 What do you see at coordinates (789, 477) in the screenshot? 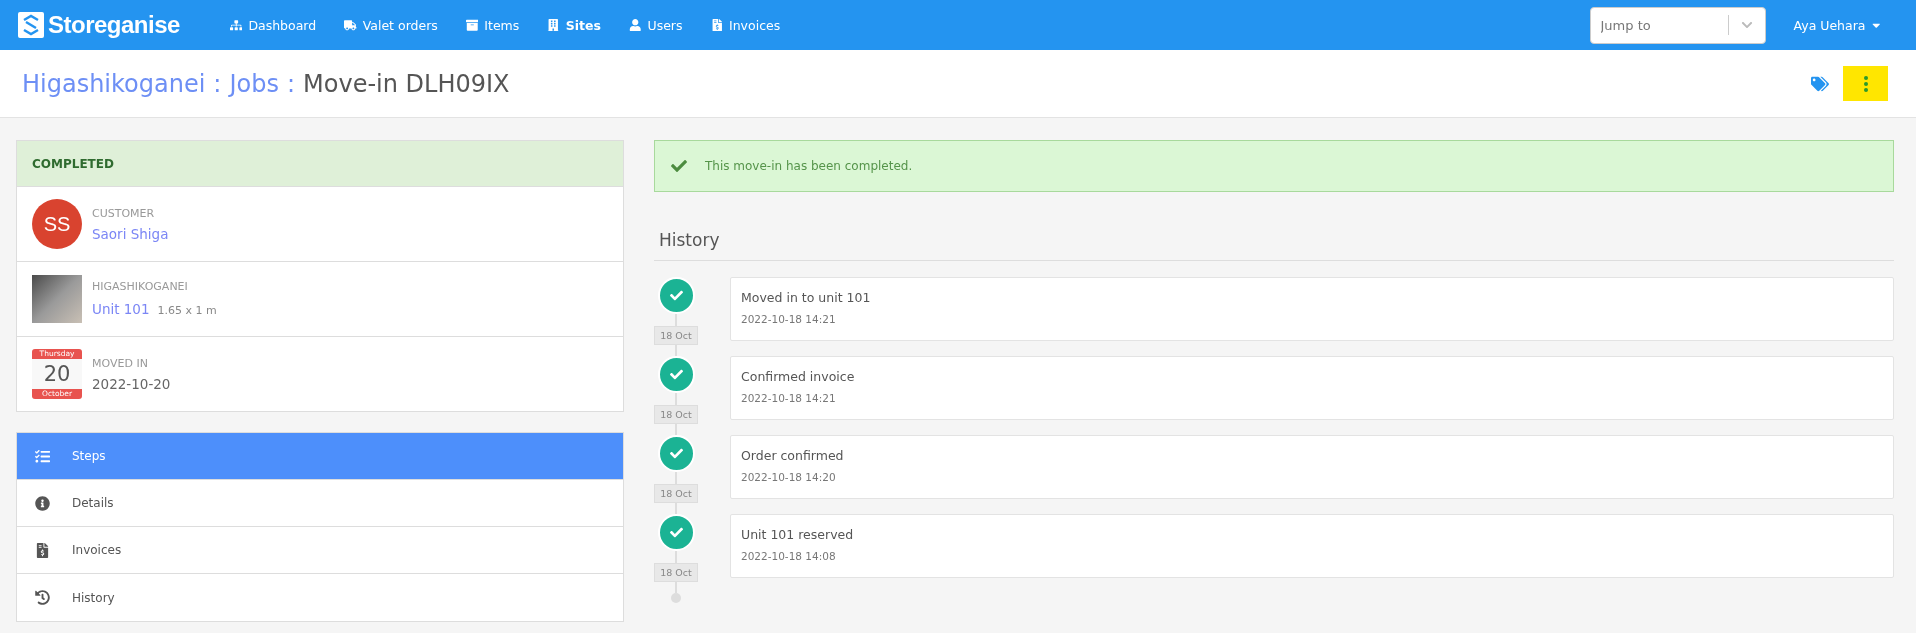
I see `event-time: 2022-10-18 14:20` at bounding box center [789, 477].